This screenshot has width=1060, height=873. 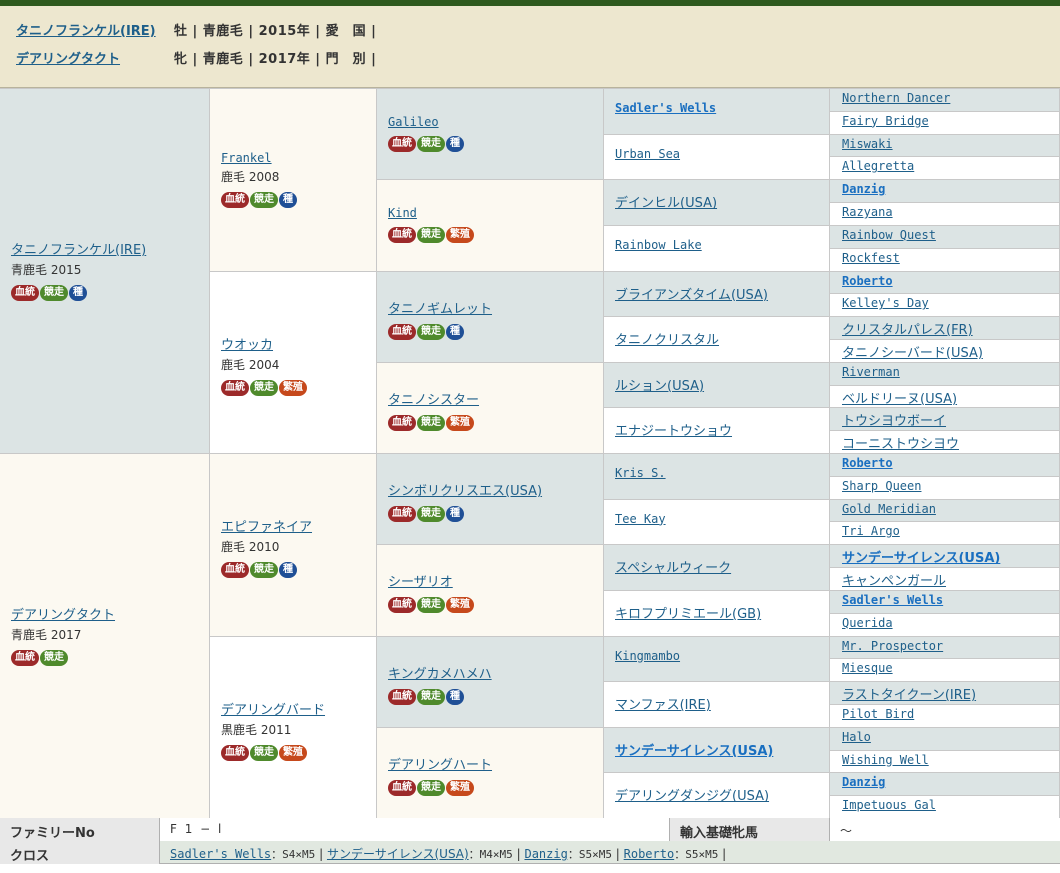 What do you see at coordinates (266, 525) in the screenshot?
I see `horse-link: エピファネイア` at bounding box center [266, 525].